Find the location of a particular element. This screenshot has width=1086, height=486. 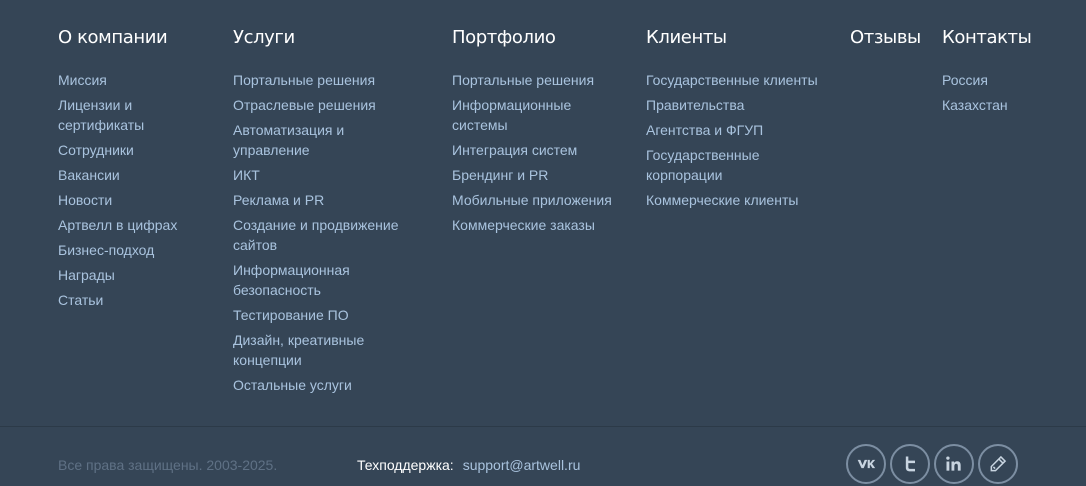

link-articles: Статьи is located at coordinates (133, 300).